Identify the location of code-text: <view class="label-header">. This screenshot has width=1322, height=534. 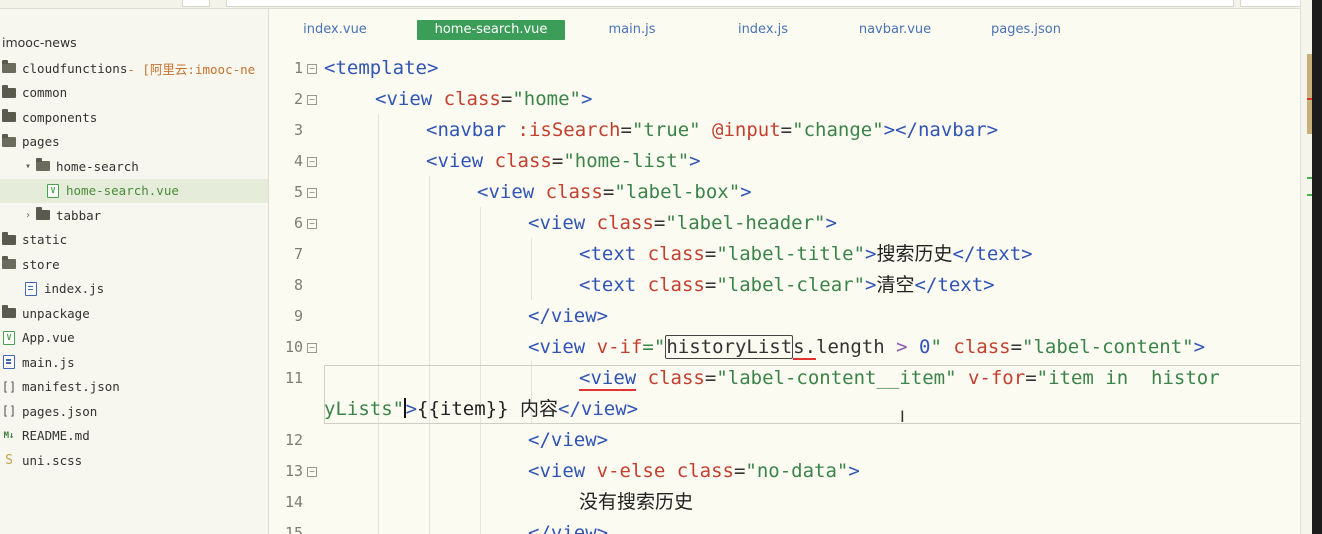
(682, 223).